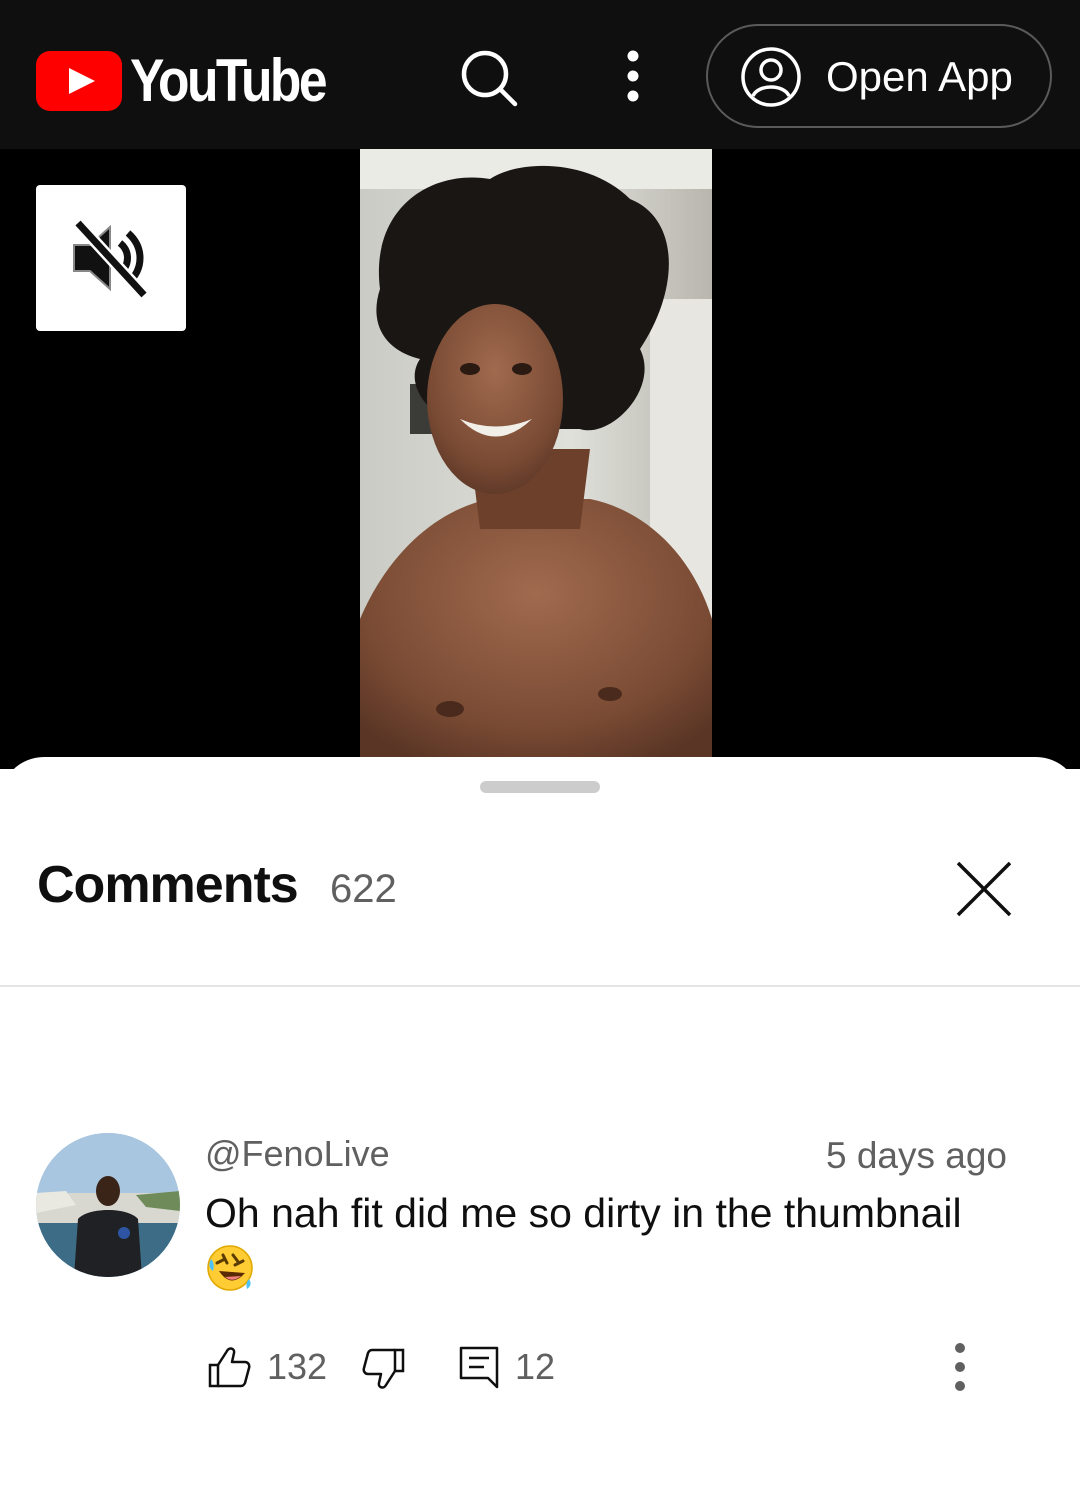  Describe the element at coordinates (540, 986) in the screenshot. I see `header-divider` at that location.